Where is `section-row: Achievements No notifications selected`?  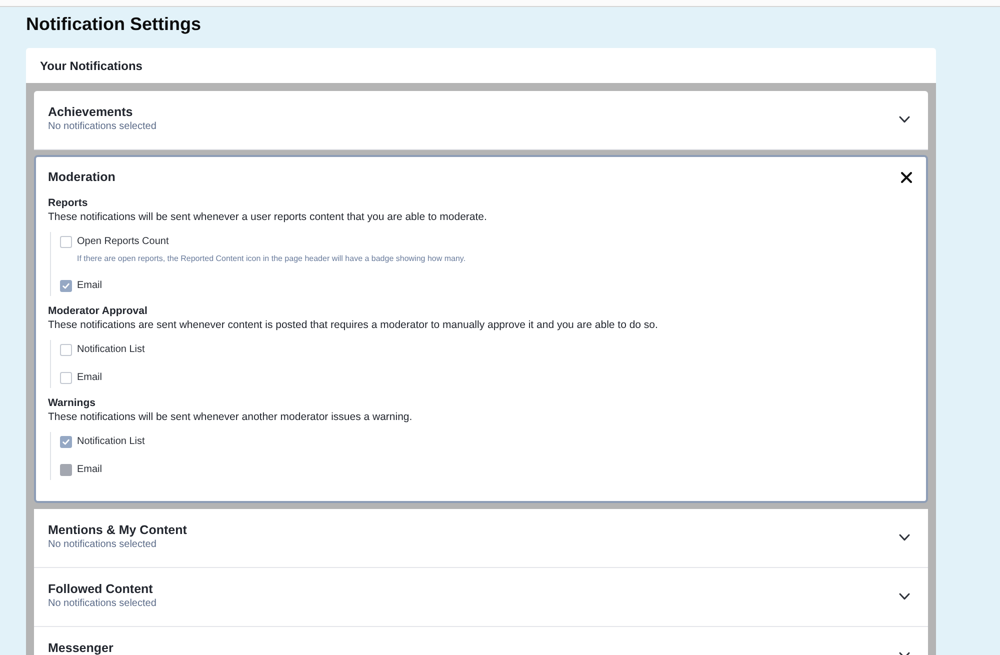 section-row: Achievements No notifications selected is located at coordinates (481, 120).